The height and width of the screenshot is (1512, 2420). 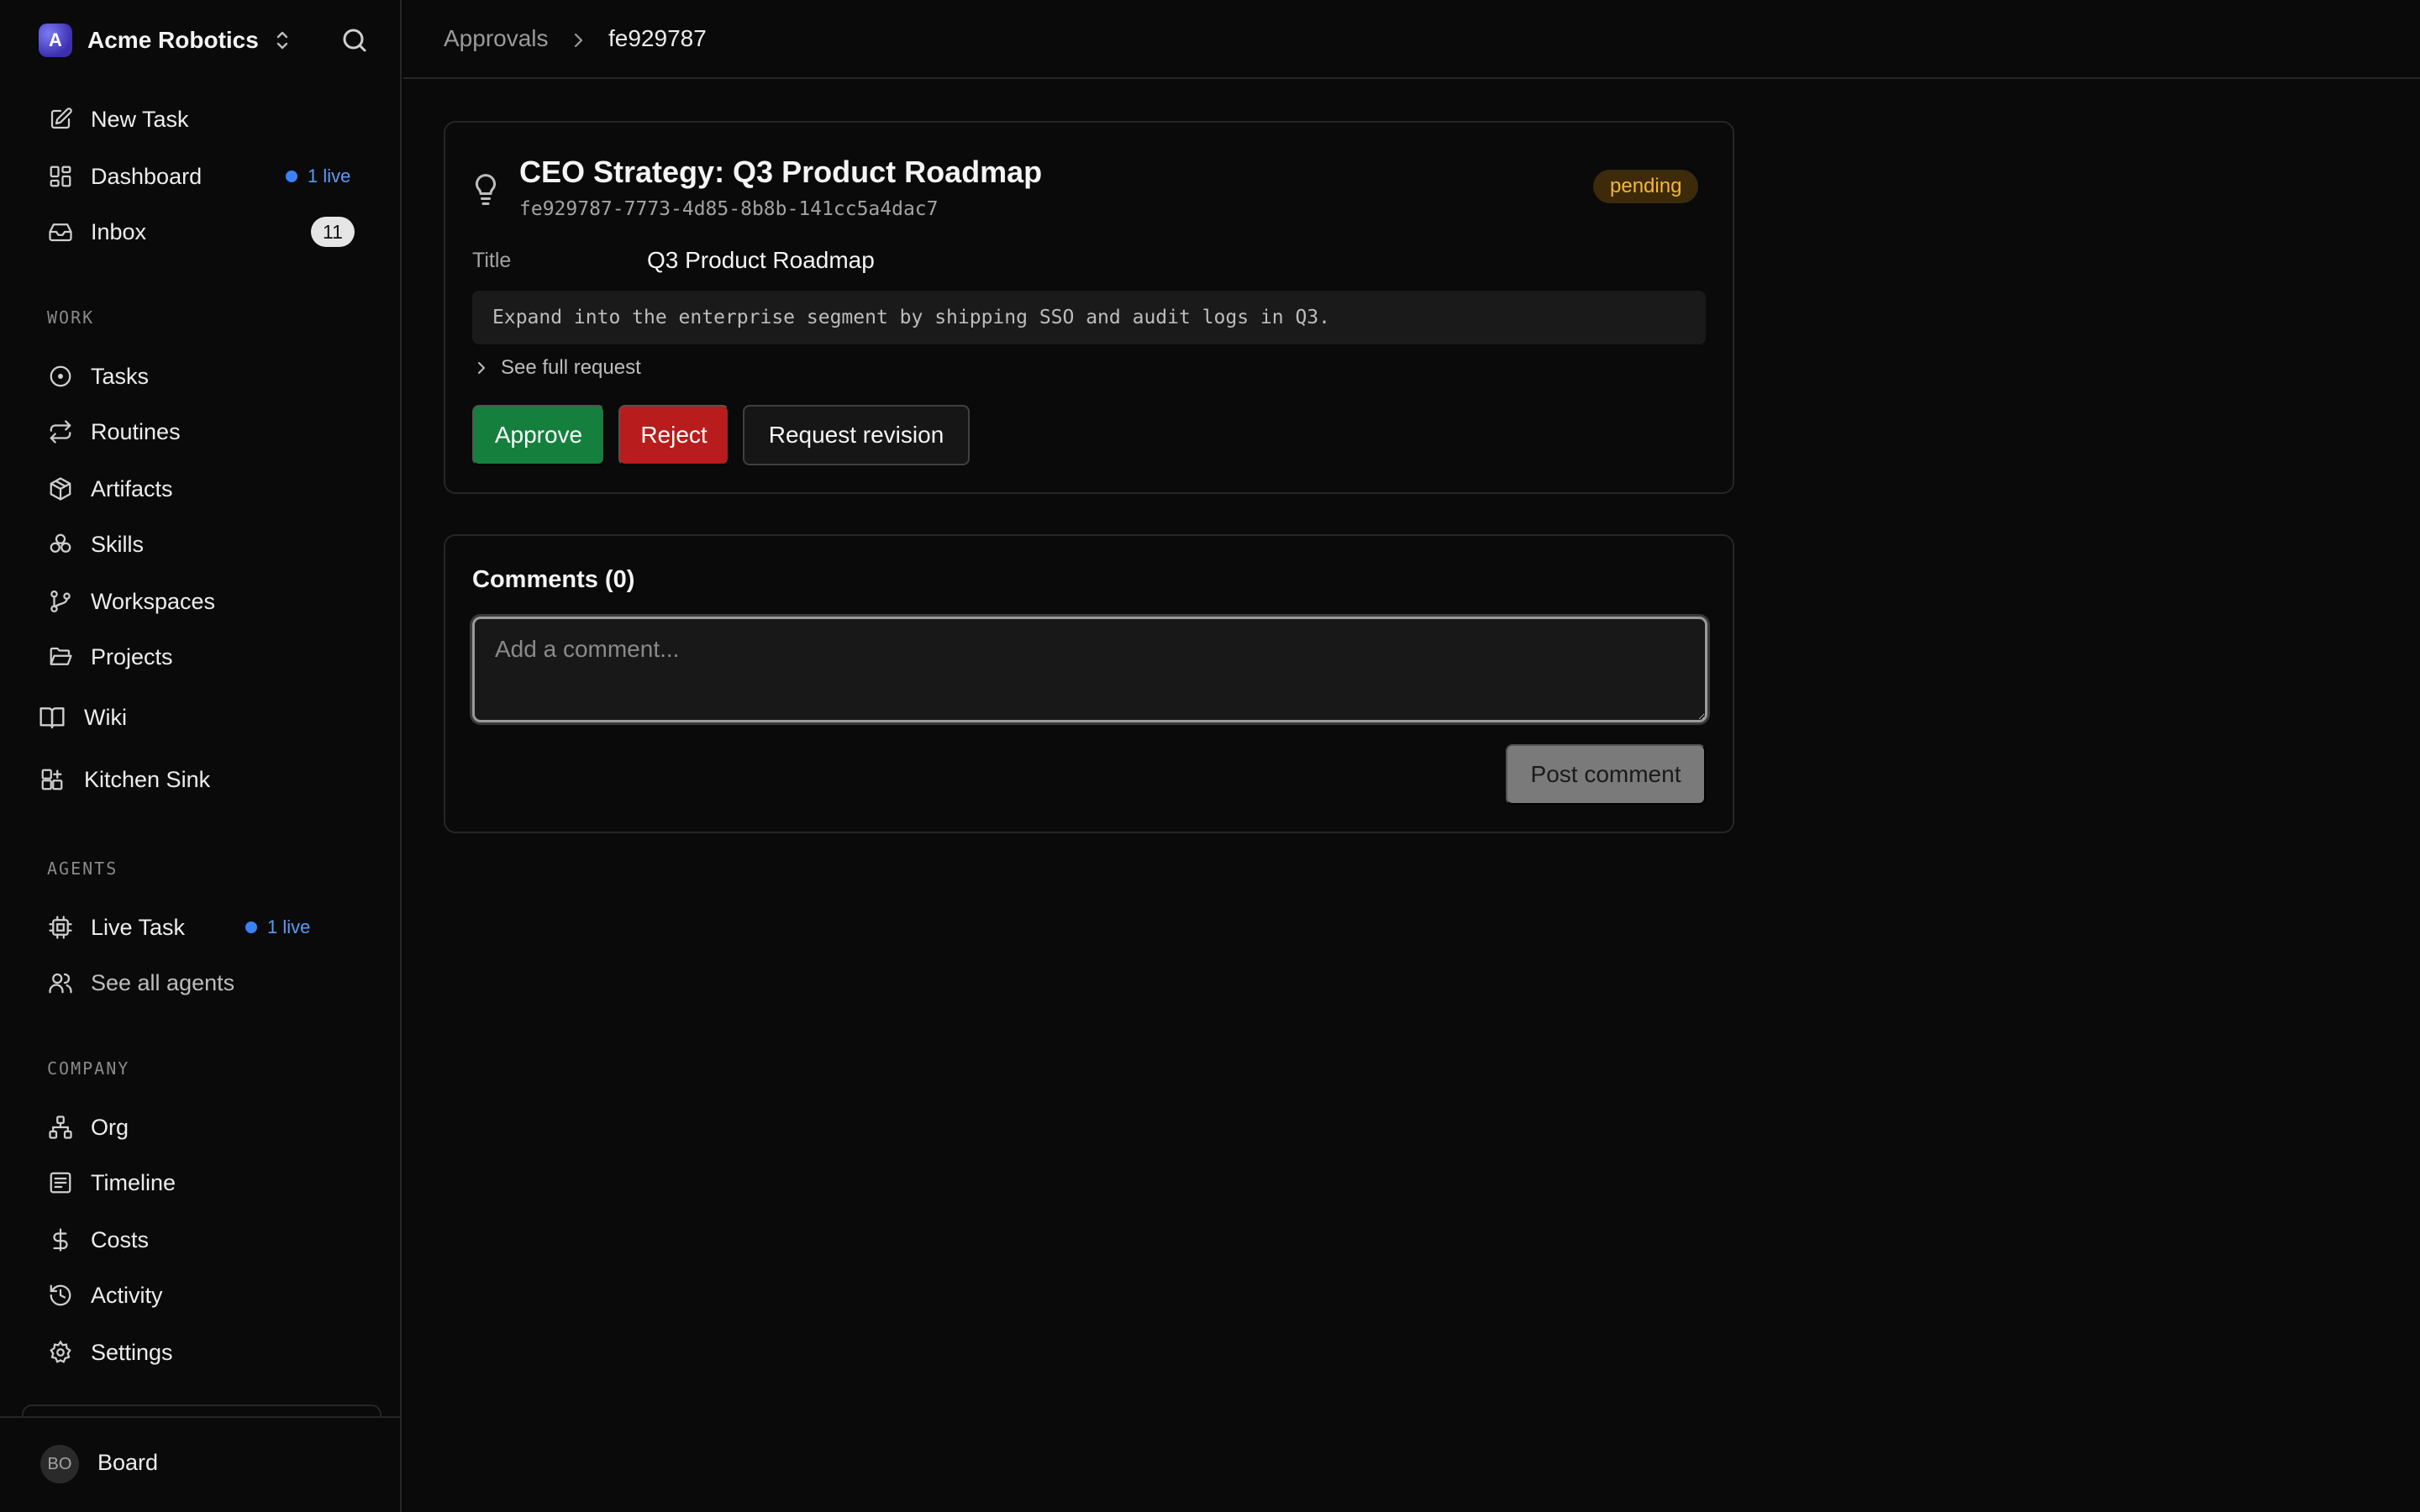 What do you see at coordinates (1606, 774) in the screenshot?
I see `post-comment-button: Post comment` at bounding box center [1606, 774].